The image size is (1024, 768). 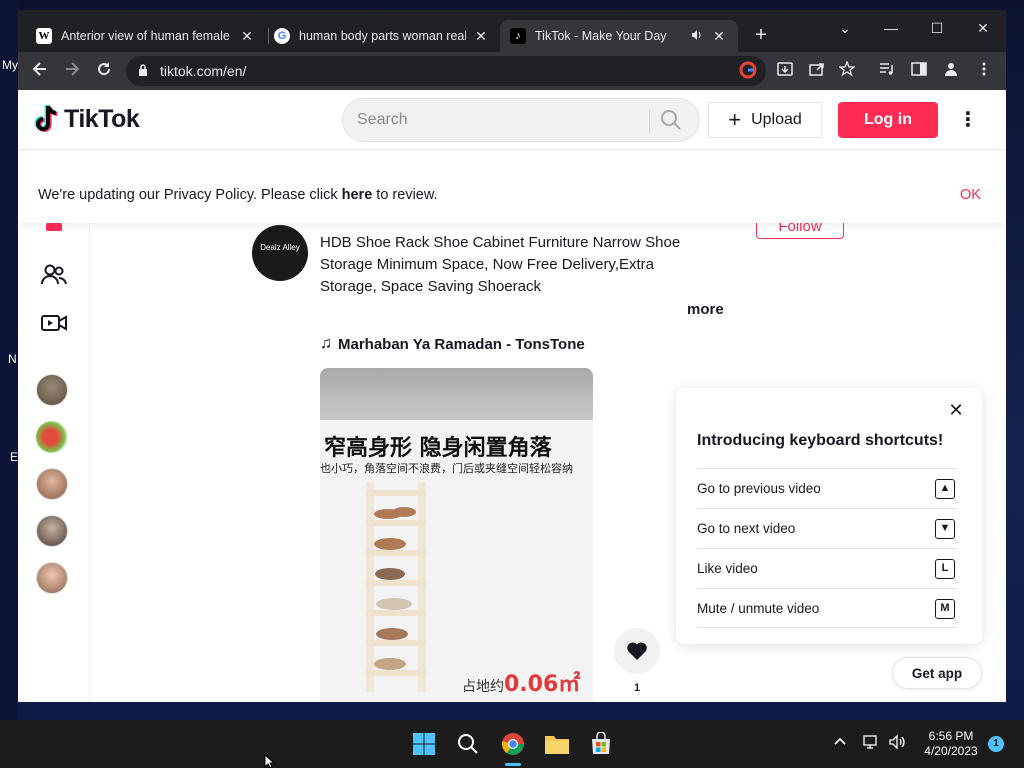 I want to click on arrow-left-icon, so click(x=39, y=69).